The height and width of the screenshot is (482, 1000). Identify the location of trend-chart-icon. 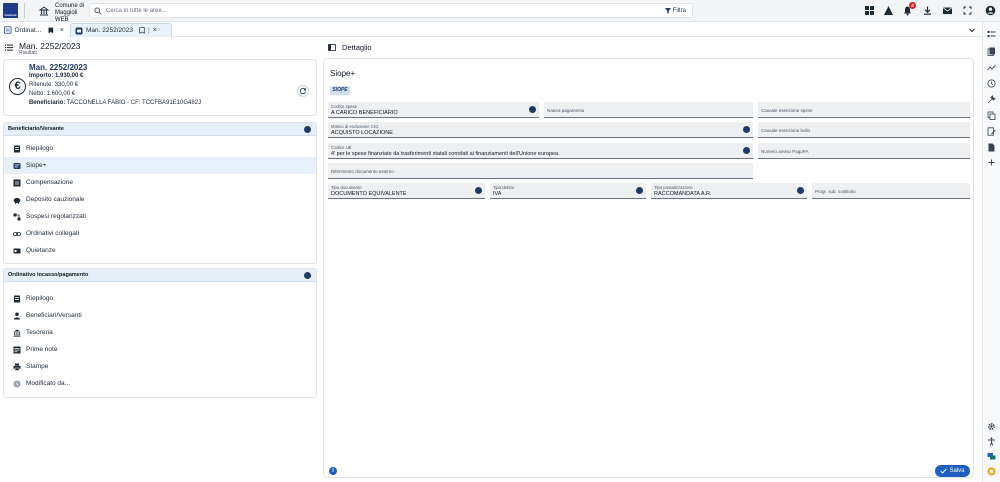
(991, 67).